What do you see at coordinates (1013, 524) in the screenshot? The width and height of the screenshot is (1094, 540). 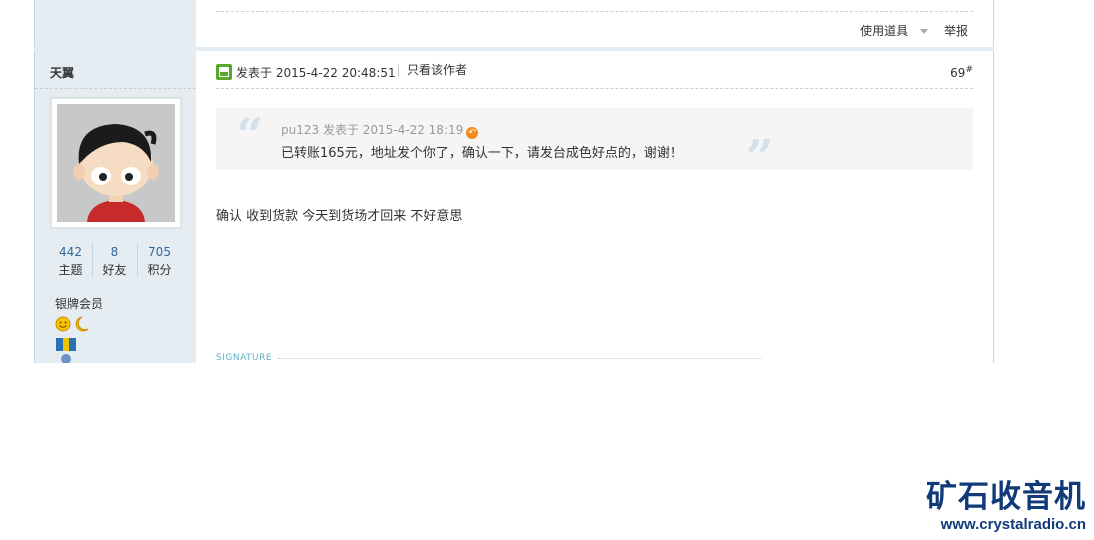 I see `watermark-url: www.crystalradio.cn` at bounding box center [1013, 524].